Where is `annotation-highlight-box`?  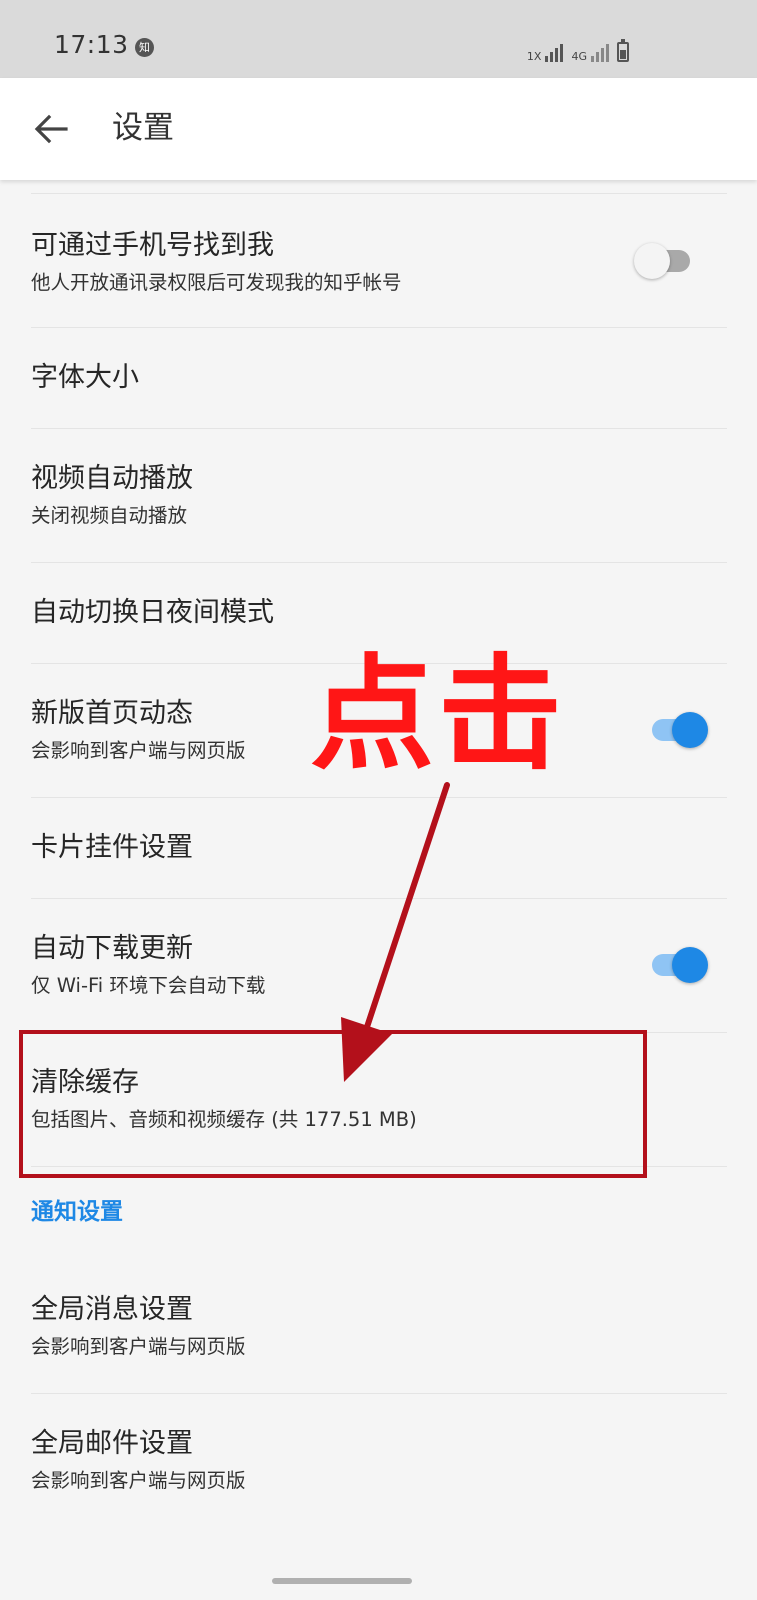
annotation-highlight-box is located at coordinates (333, 1104).